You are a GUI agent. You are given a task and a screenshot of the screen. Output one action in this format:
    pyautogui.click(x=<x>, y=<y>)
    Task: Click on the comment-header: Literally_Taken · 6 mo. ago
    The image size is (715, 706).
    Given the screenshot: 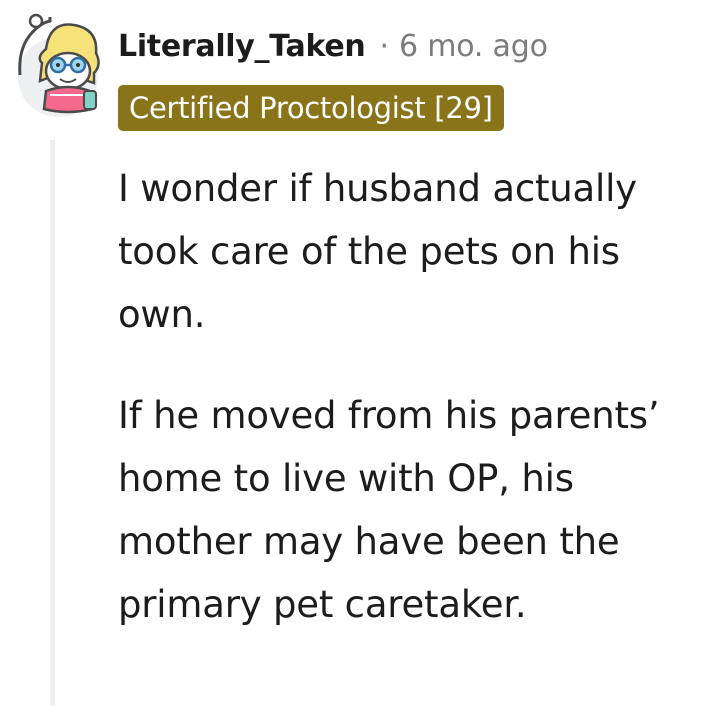 What is the action you would take?
    pyautogui.click(x=333, y=46)
    